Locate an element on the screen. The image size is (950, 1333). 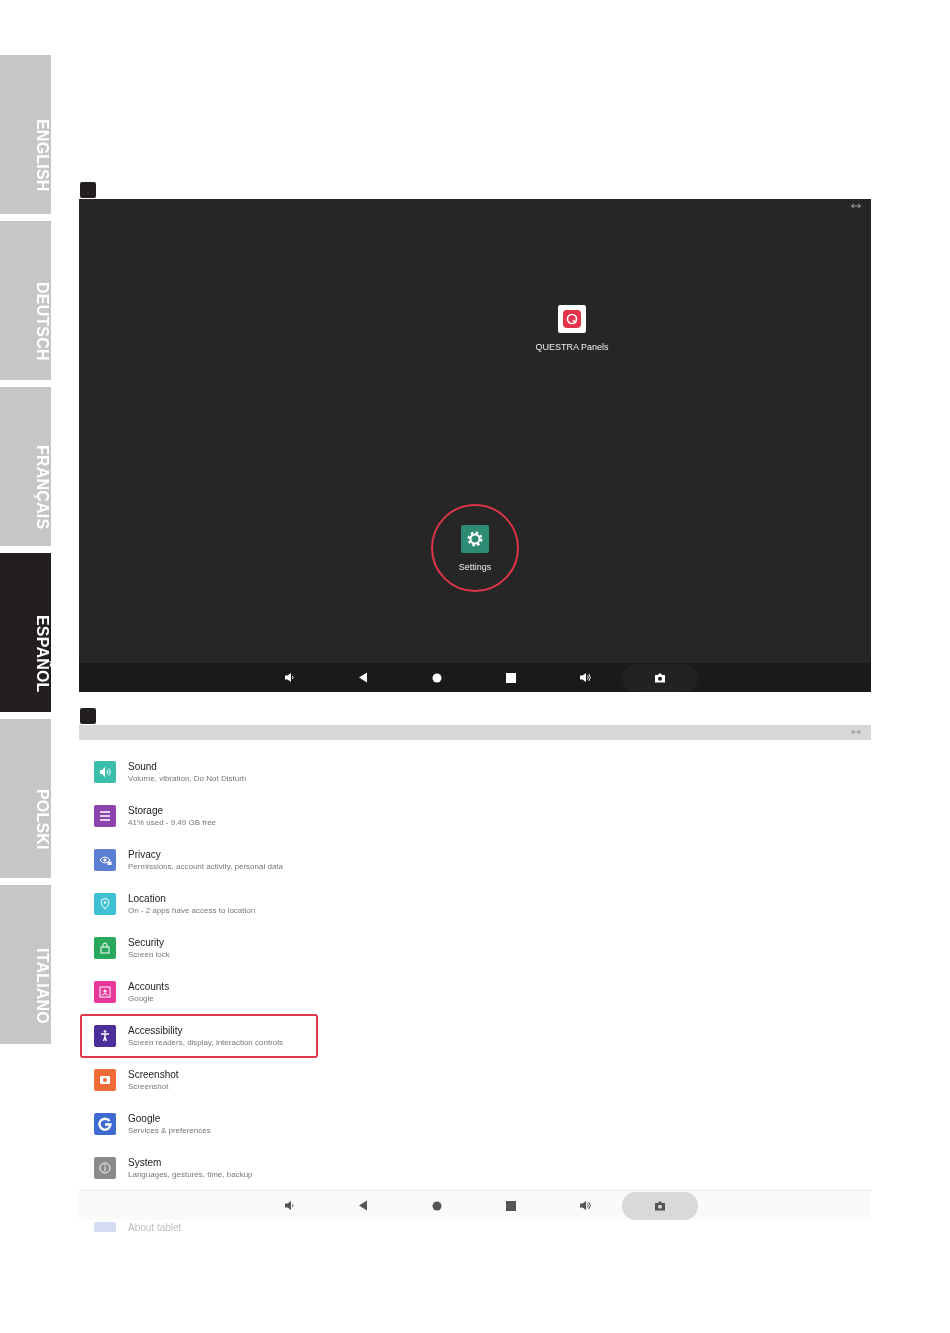
item-title: Privacy is located at coordinates (145, 854).